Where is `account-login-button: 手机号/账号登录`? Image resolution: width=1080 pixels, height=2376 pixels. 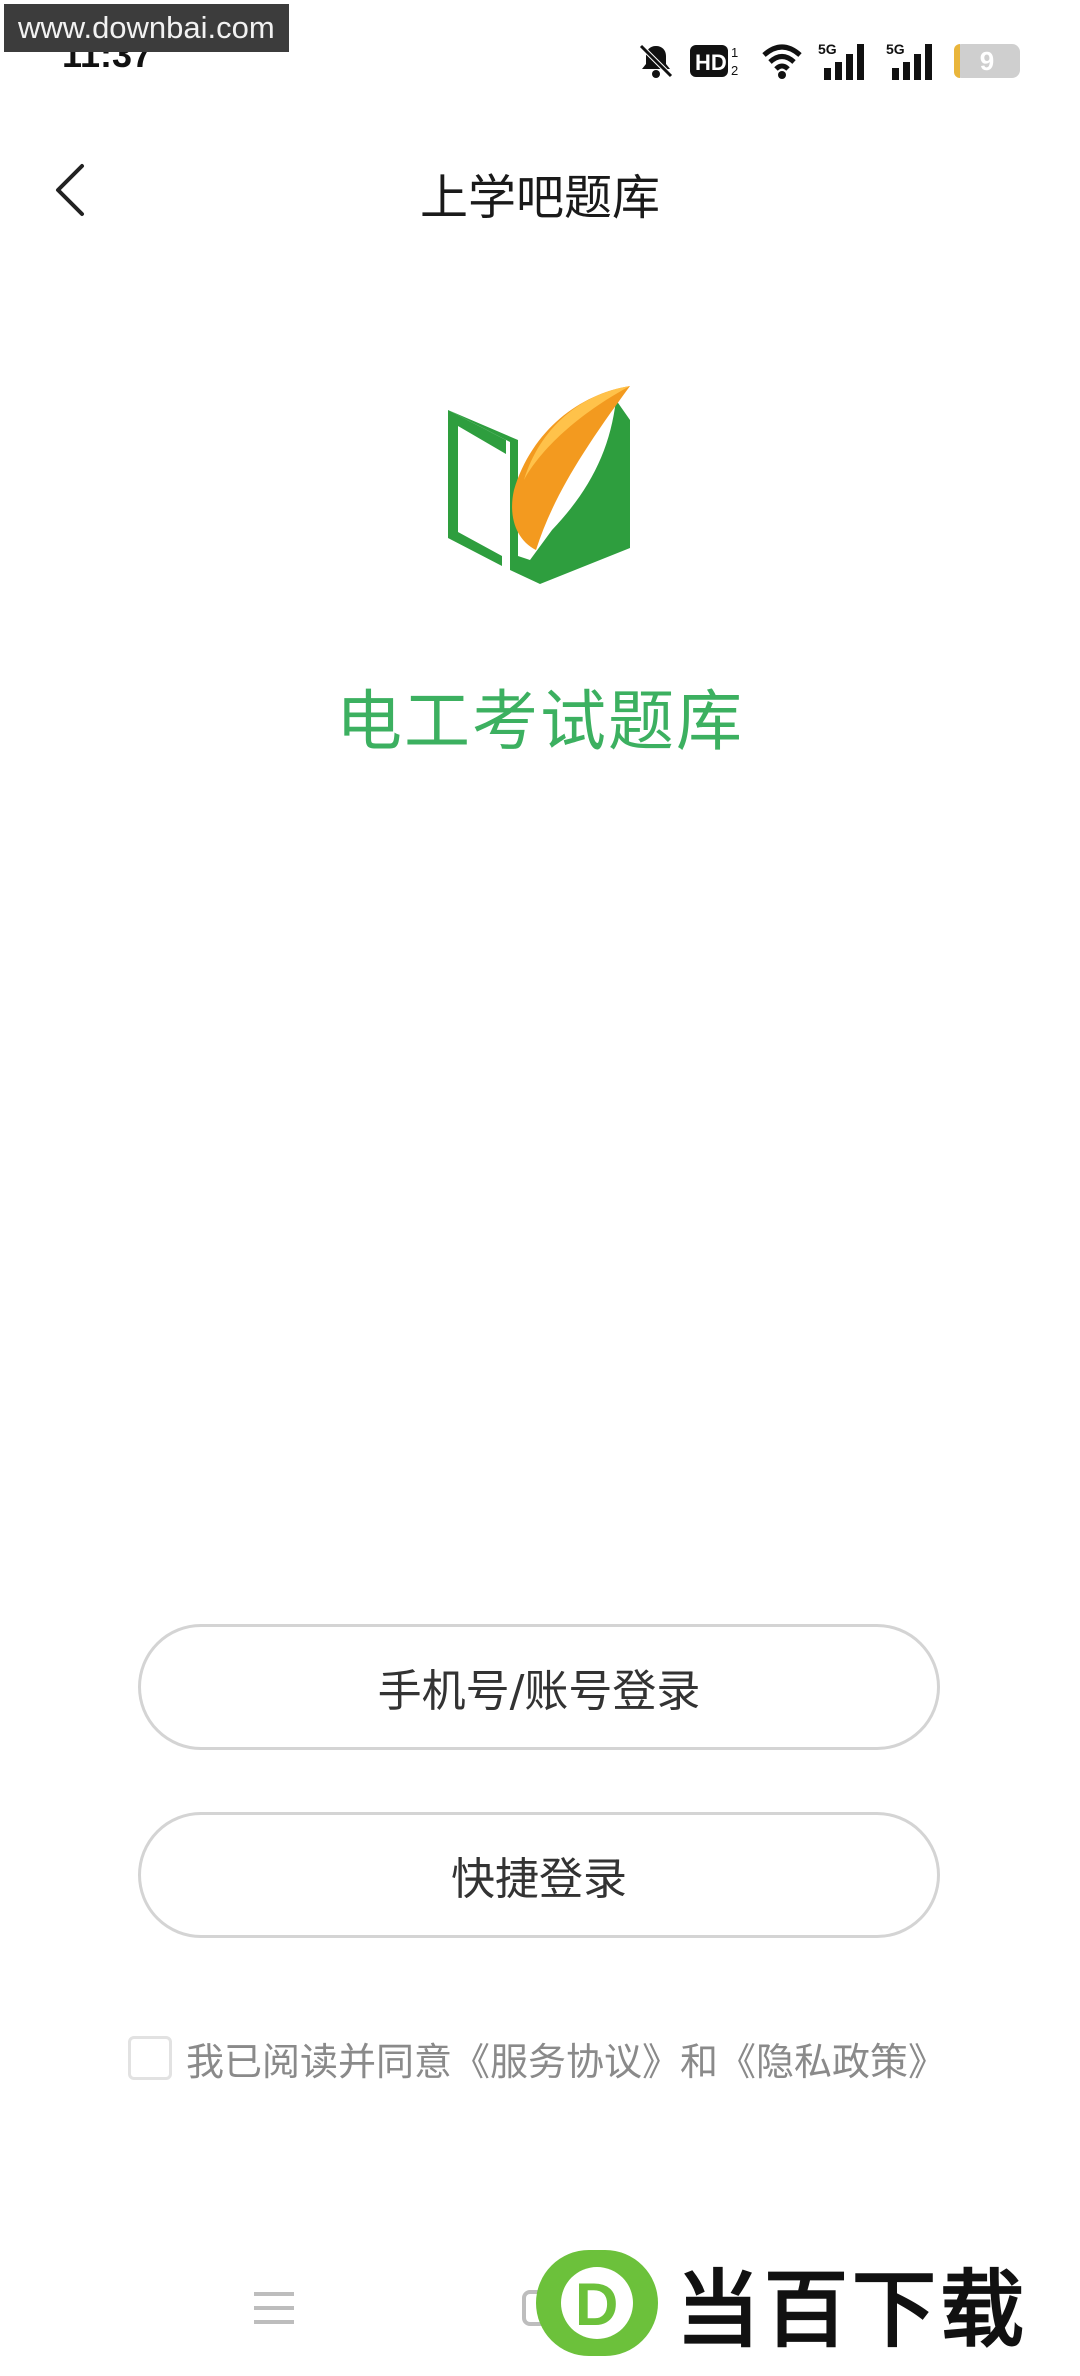 account-login-button: 手机号/账号登录 is located at coordinates (539, 1687).